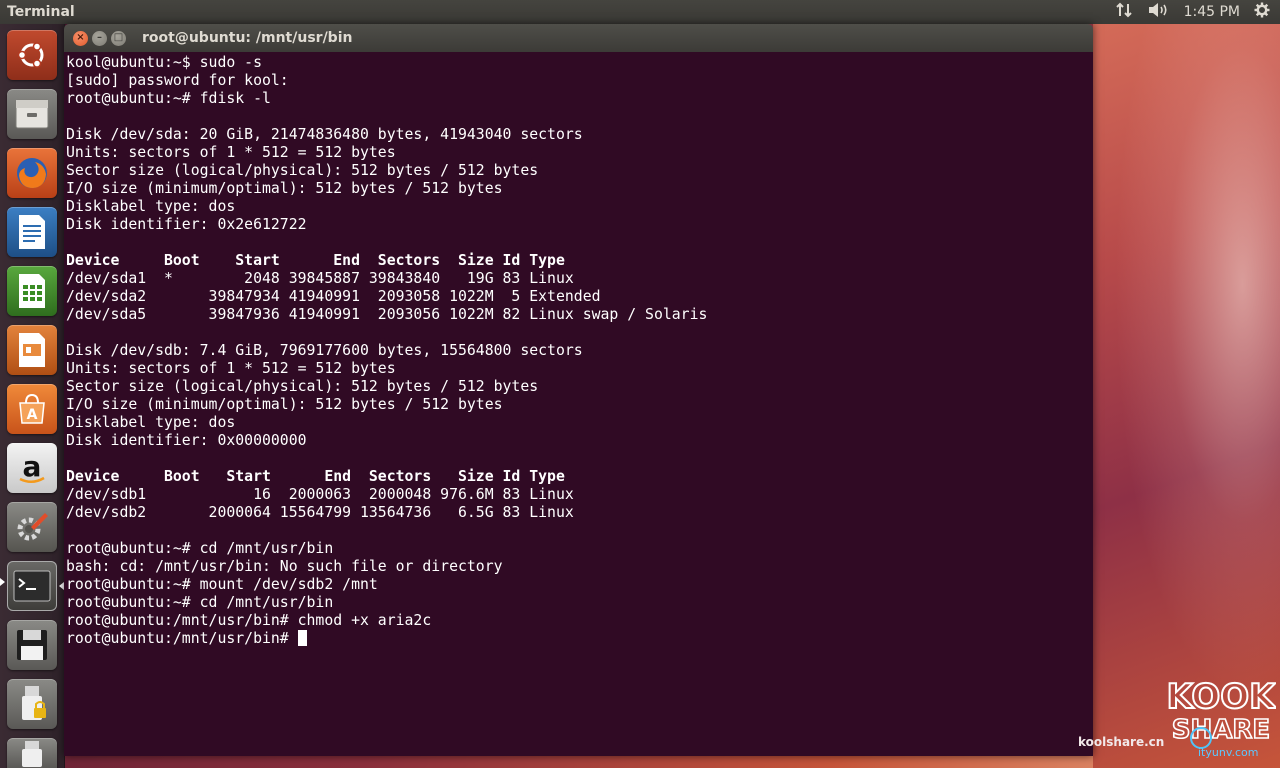 This screenshot has width=1280, height=768. What do you see at coordinates (186, 440) in the screenshot?
I see `terminal-line: Disk identifier: 0x00000000` at bounding box center [186, 440].